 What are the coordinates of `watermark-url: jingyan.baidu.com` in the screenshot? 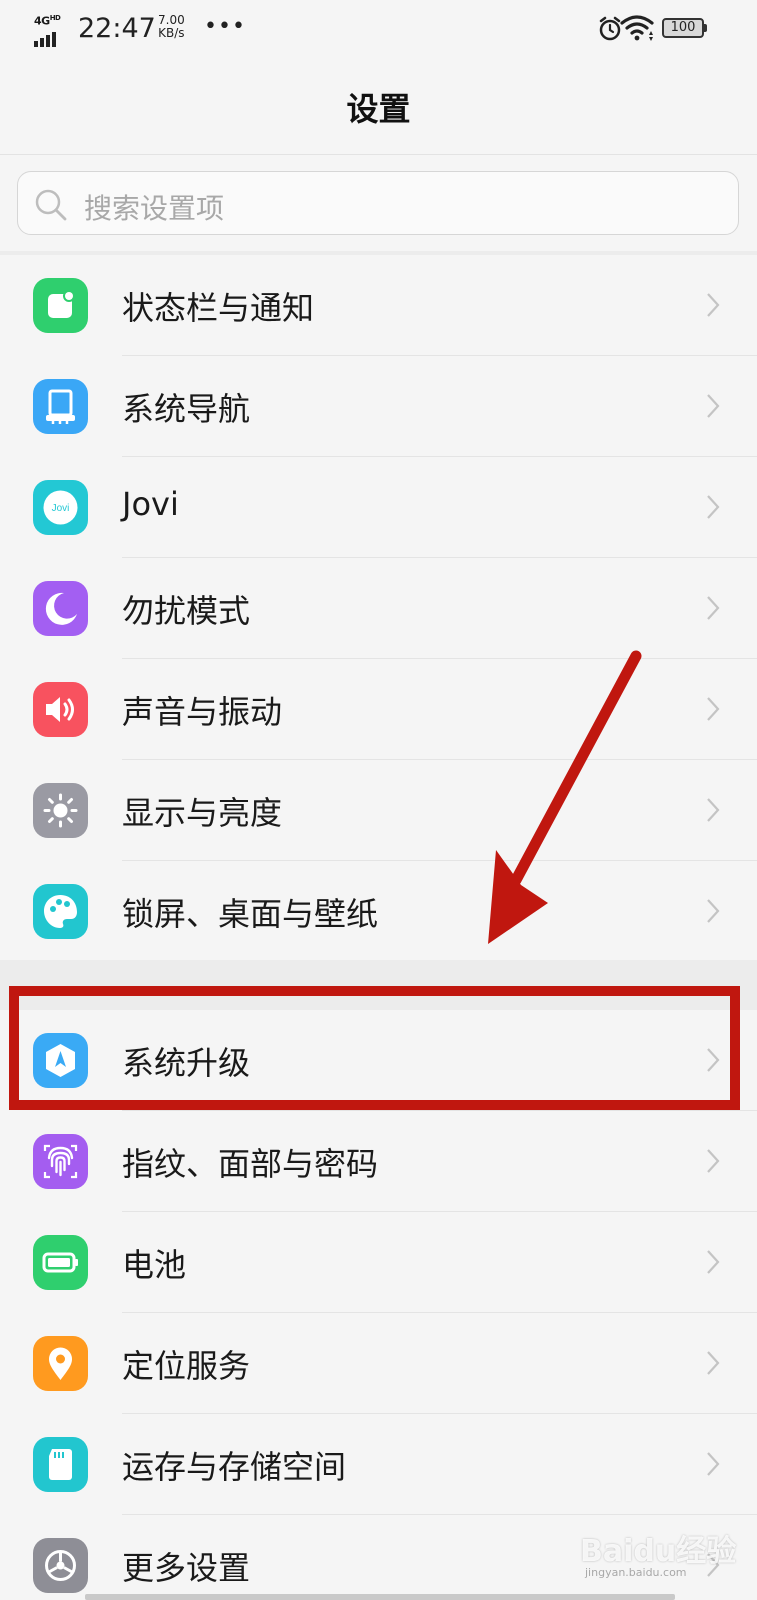 It's located at (636, 1572).